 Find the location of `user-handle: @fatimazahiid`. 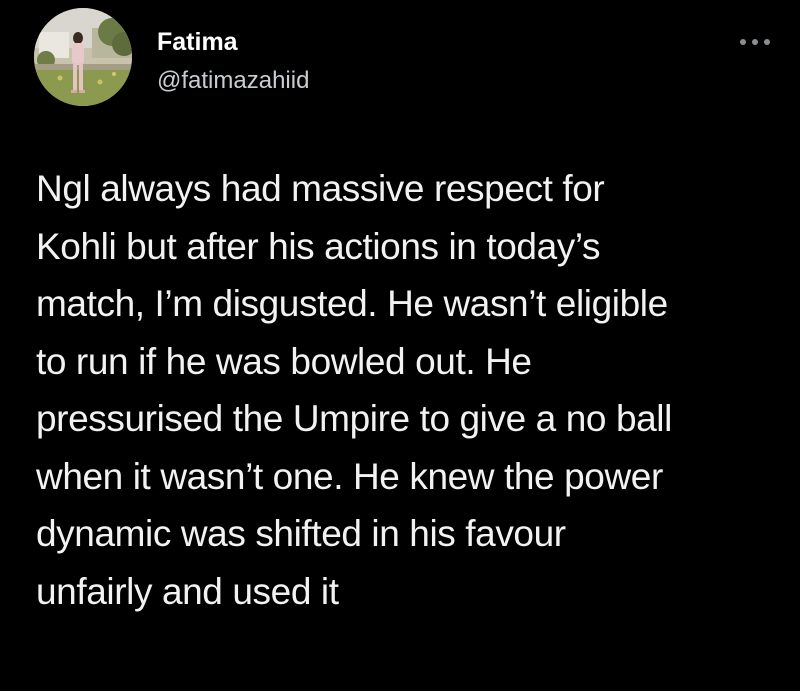

user-handle: @fatimazahiid is located at coordinates (233, 81).